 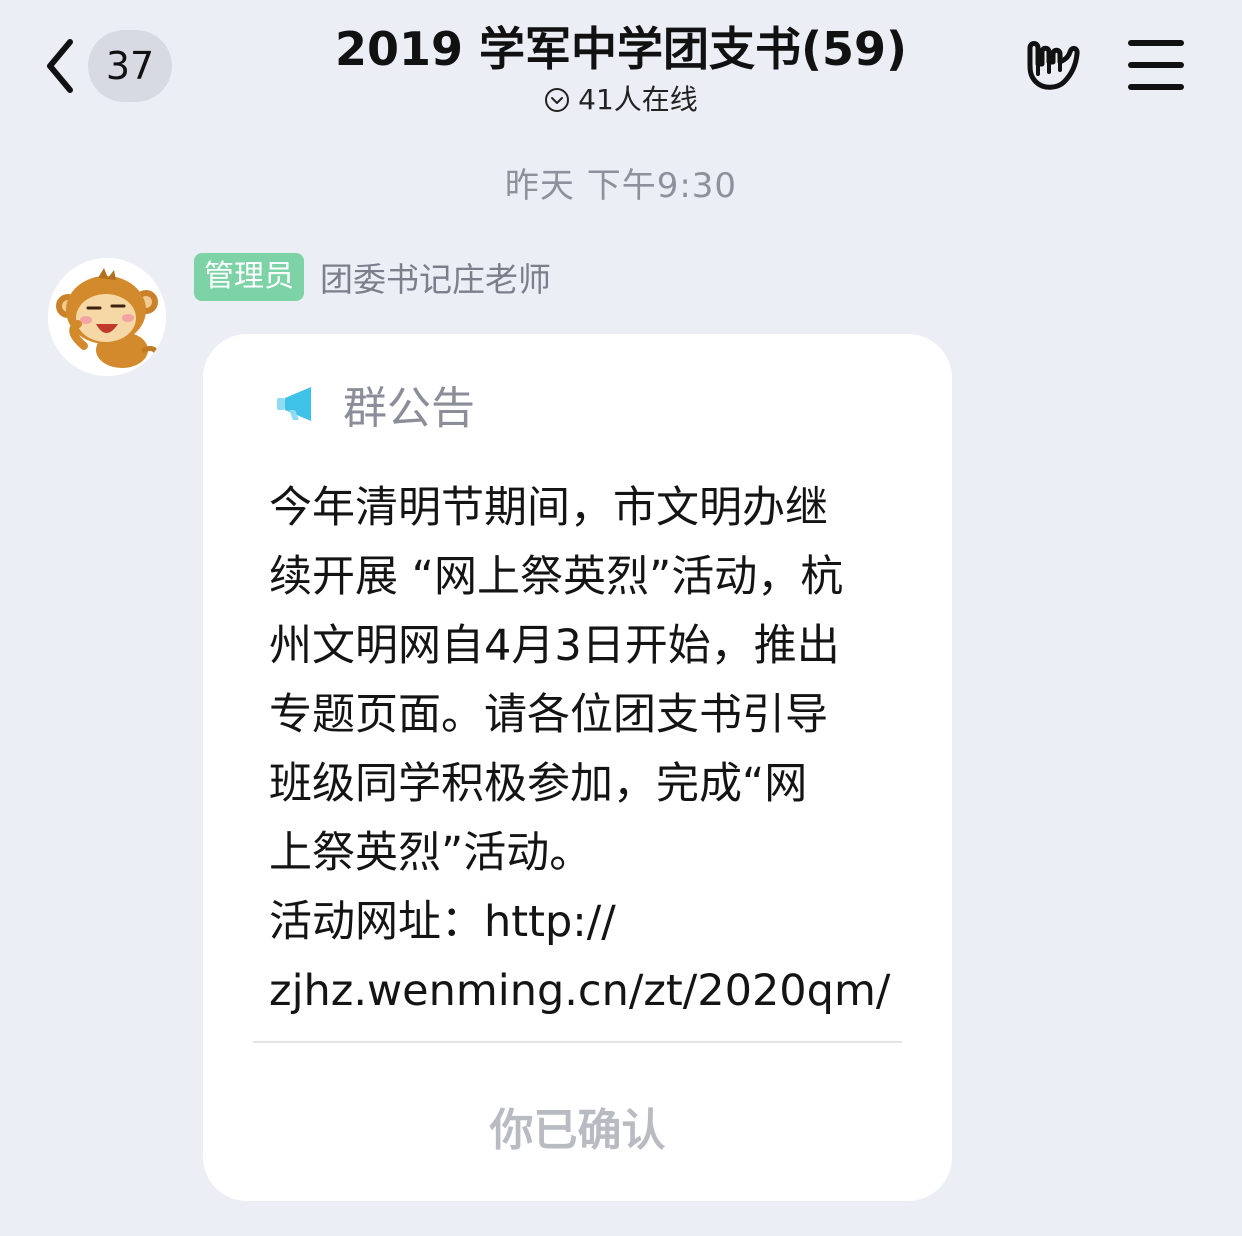 What do you see at coordinates (548, 715) in the screenshot?
I see `notice-line: 专题页面。请各位团支书引导` at bounding box center [548, 715].